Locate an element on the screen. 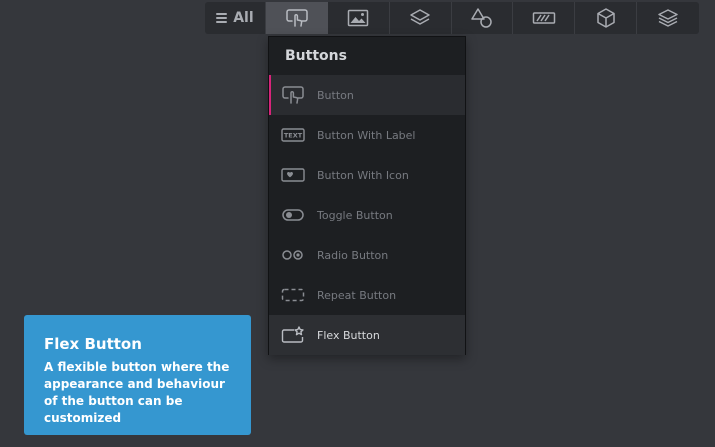 This screenshot has height=447, width=715. tooltip-title: Flex Button is located at coordinates (93, 344).